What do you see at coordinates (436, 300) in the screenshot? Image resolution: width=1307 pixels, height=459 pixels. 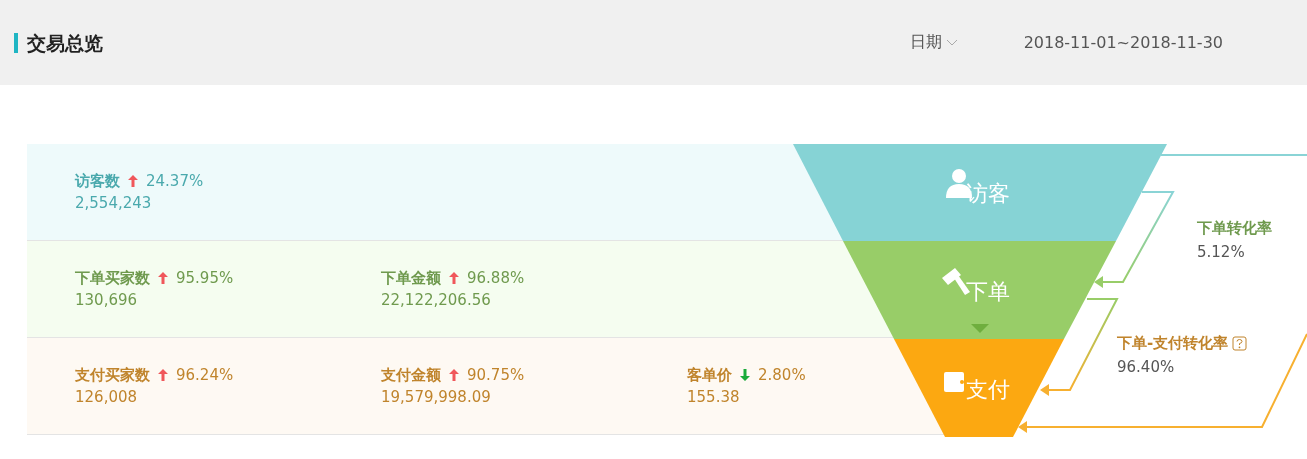 I see `metric-value: 22,122,206.56` at bounding box center [436, 300].